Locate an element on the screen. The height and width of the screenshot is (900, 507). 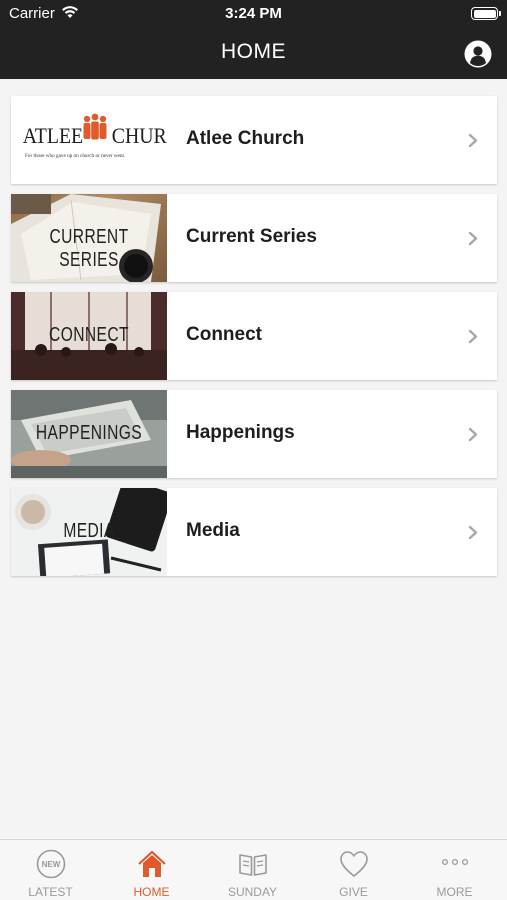
status-time: 3:24 PM is located at coordinates (253, 13).